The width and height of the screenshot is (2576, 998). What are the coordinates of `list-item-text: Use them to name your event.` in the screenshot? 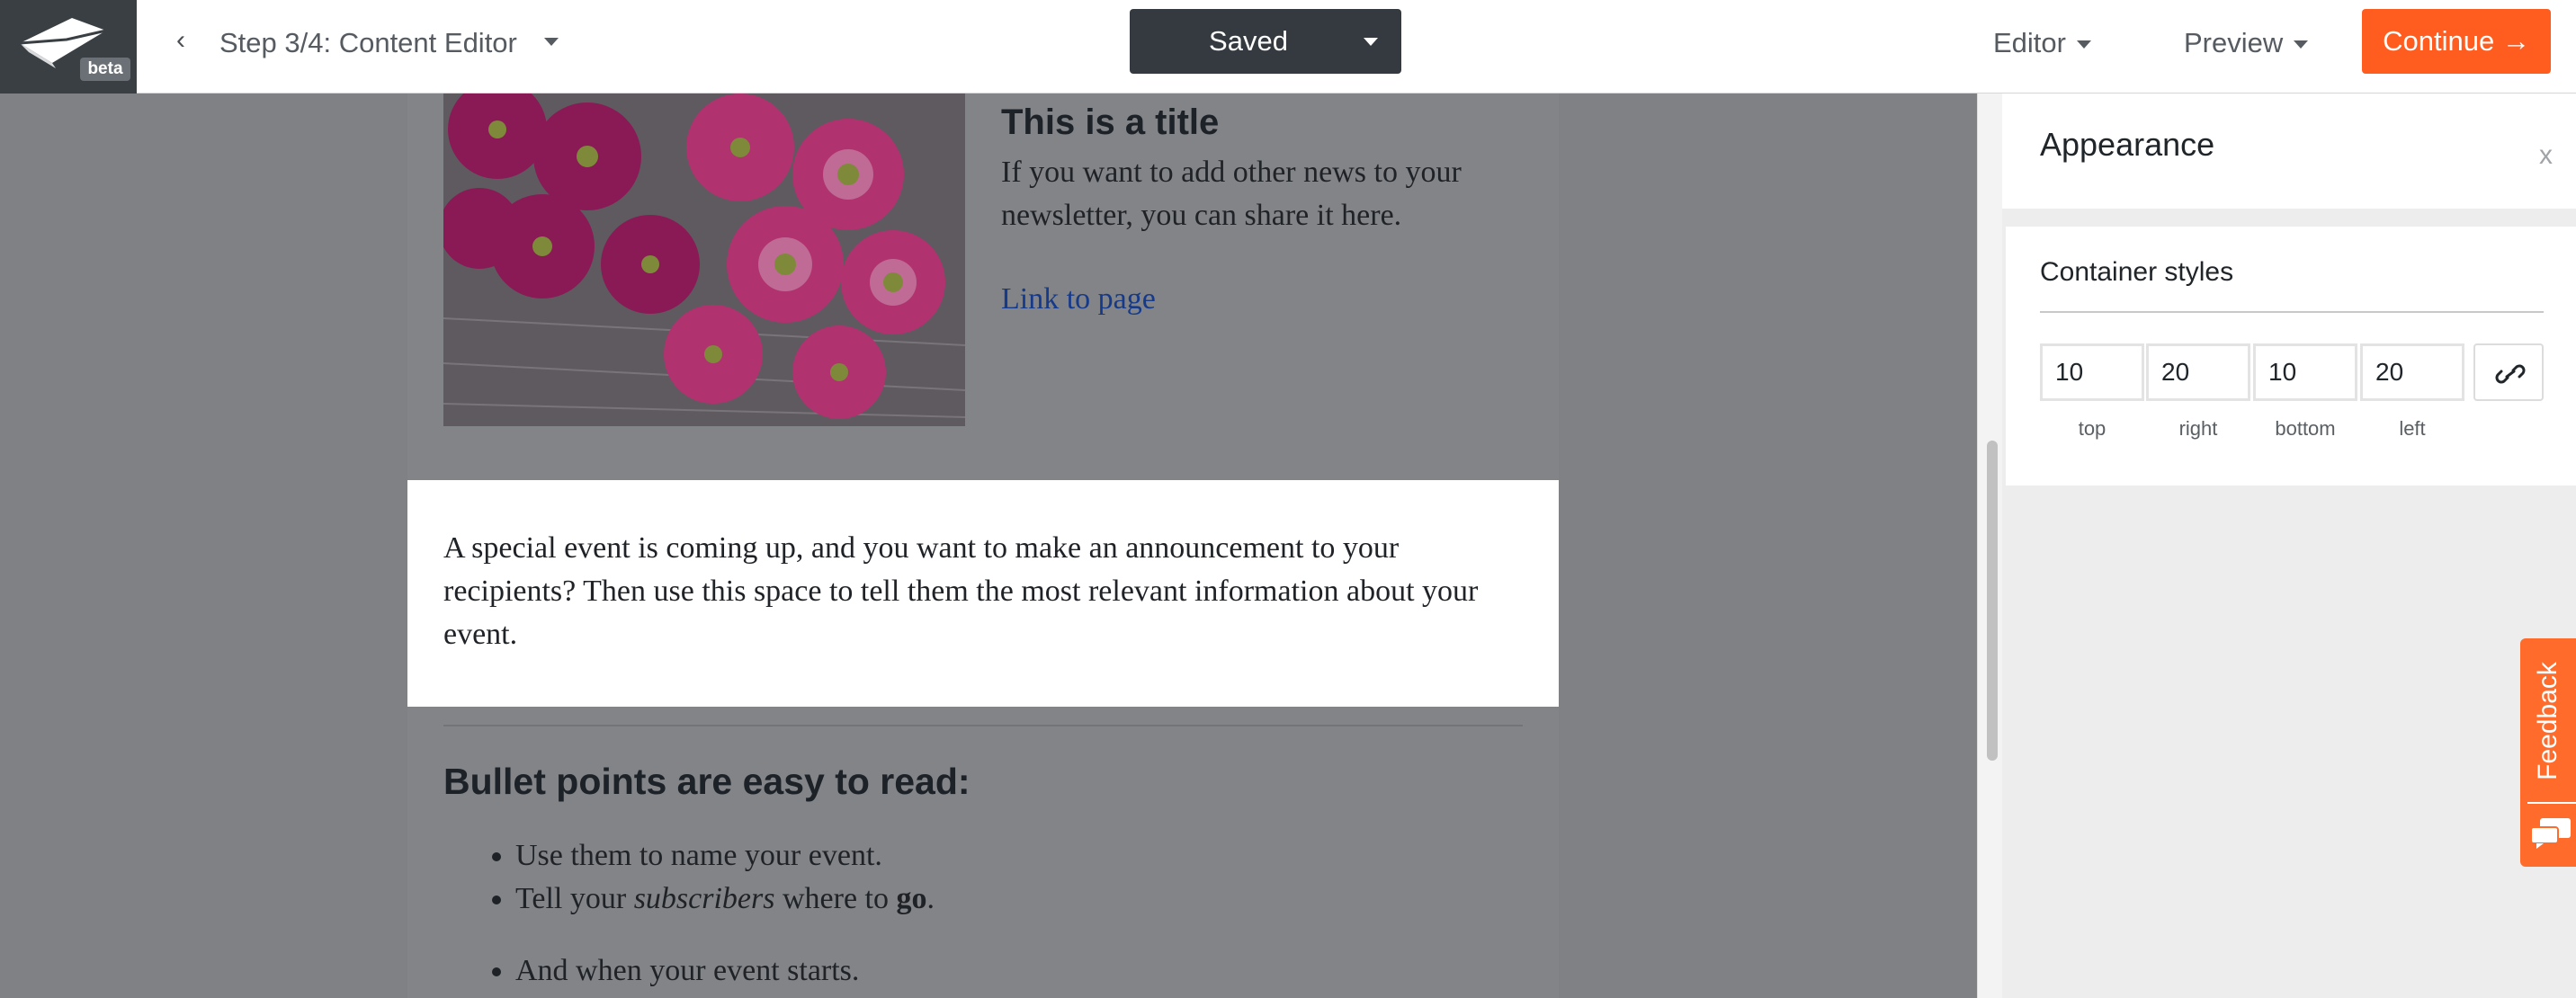 It's located at (698, 855).